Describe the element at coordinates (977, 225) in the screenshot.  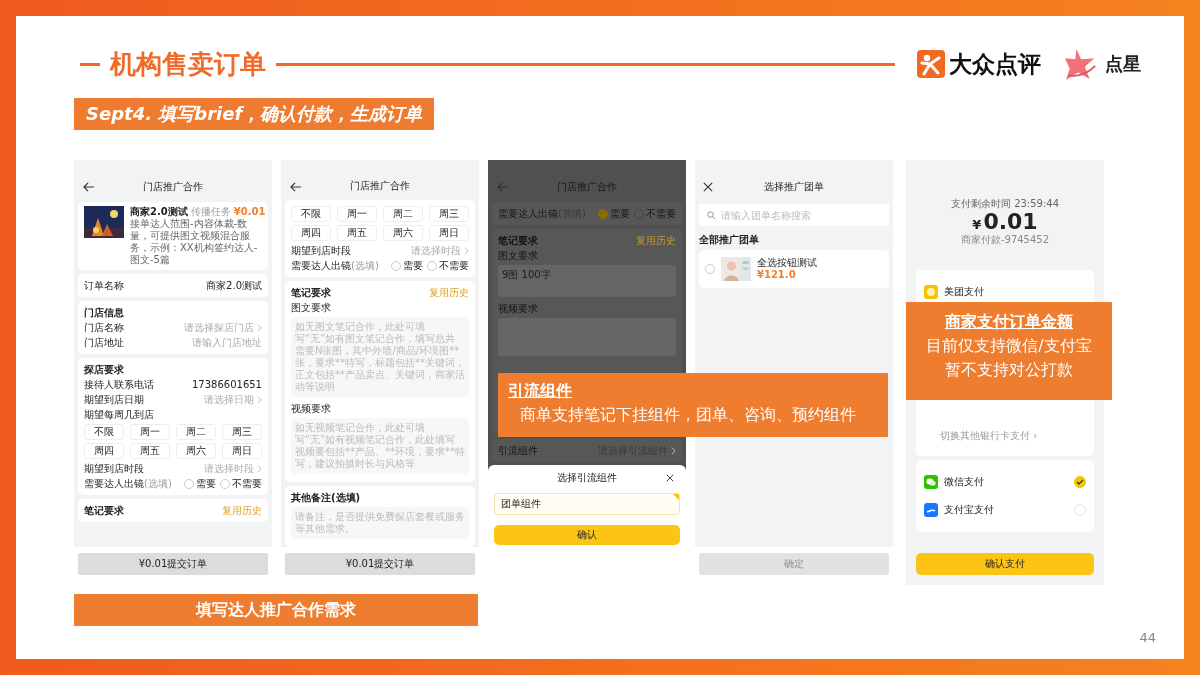
I see `currency-symbol: ¥` at that location.